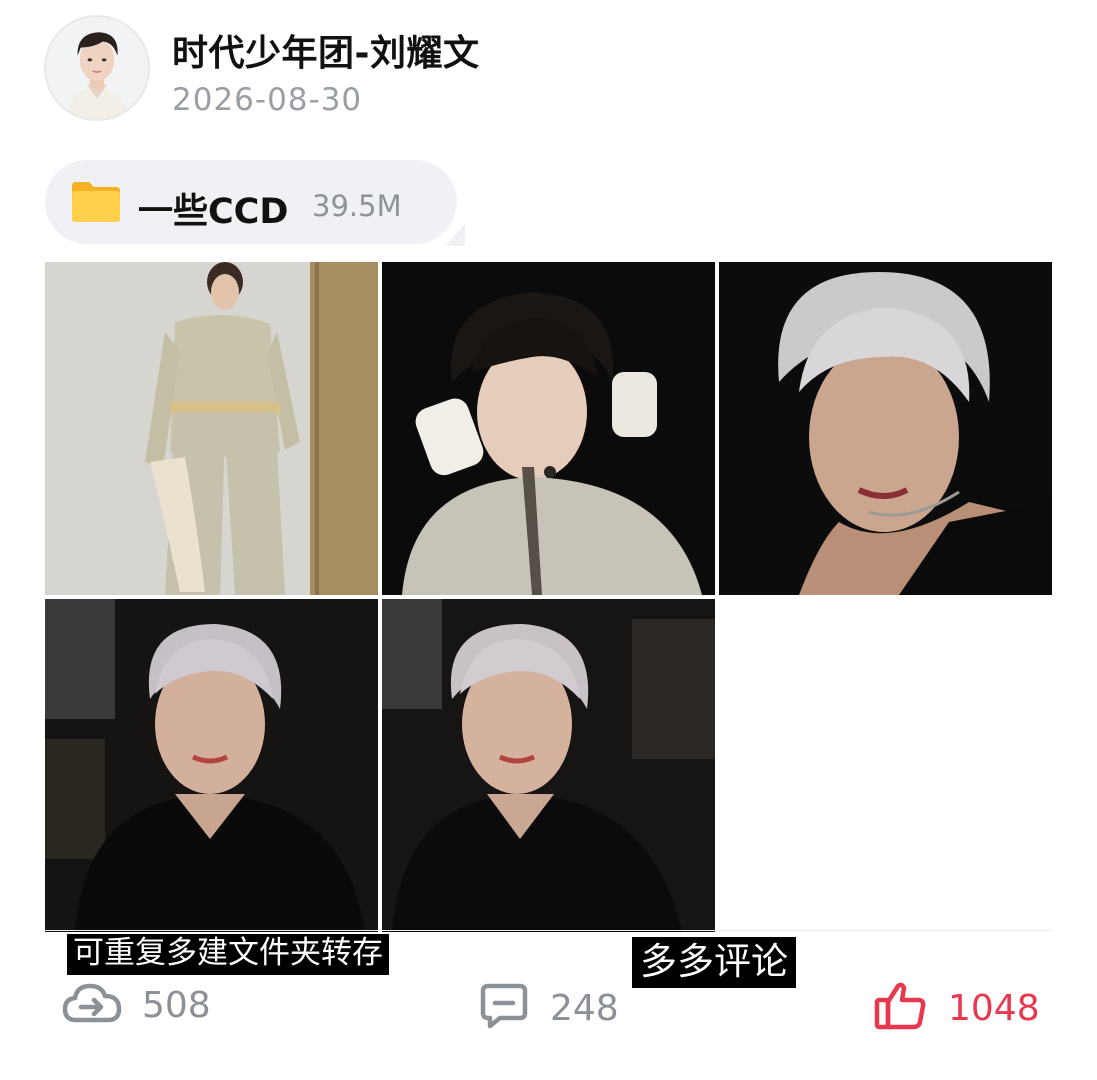  Describe the element at coordinates (504, 1008) in the screenshot. I see `comment-icon` at that location.